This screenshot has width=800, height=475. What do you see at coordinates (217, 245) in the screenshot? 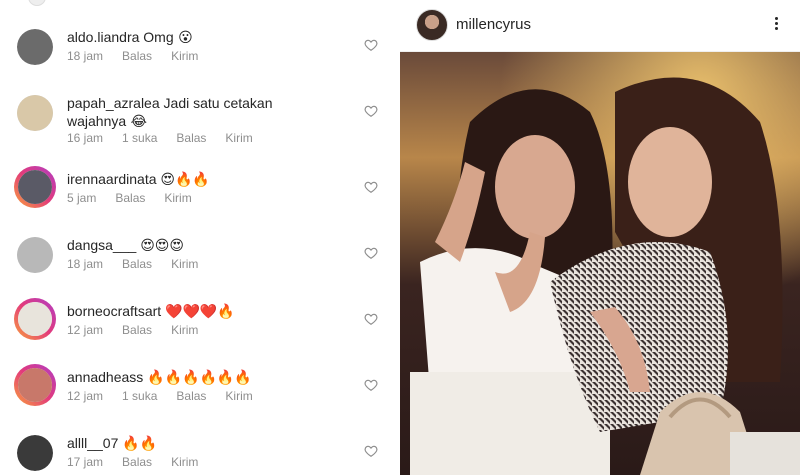
I see `comment-text: dangsa___ 😍😍😍` at bounding box center [217, 245].